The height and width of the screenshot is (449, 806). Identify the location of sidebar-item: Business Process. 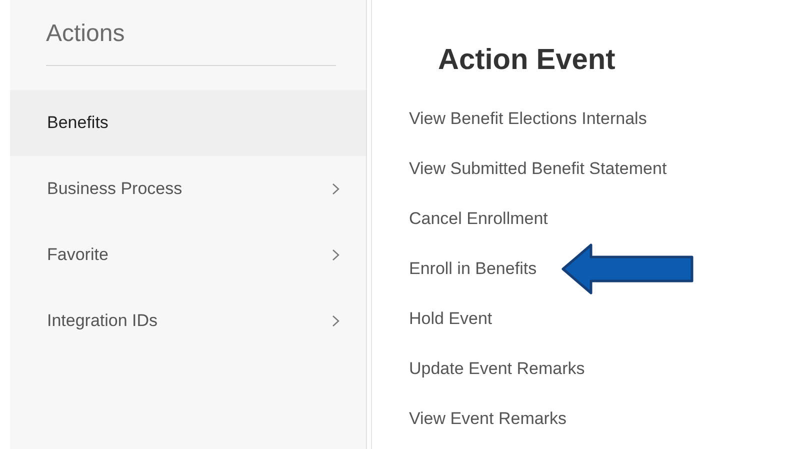
(188, 189).